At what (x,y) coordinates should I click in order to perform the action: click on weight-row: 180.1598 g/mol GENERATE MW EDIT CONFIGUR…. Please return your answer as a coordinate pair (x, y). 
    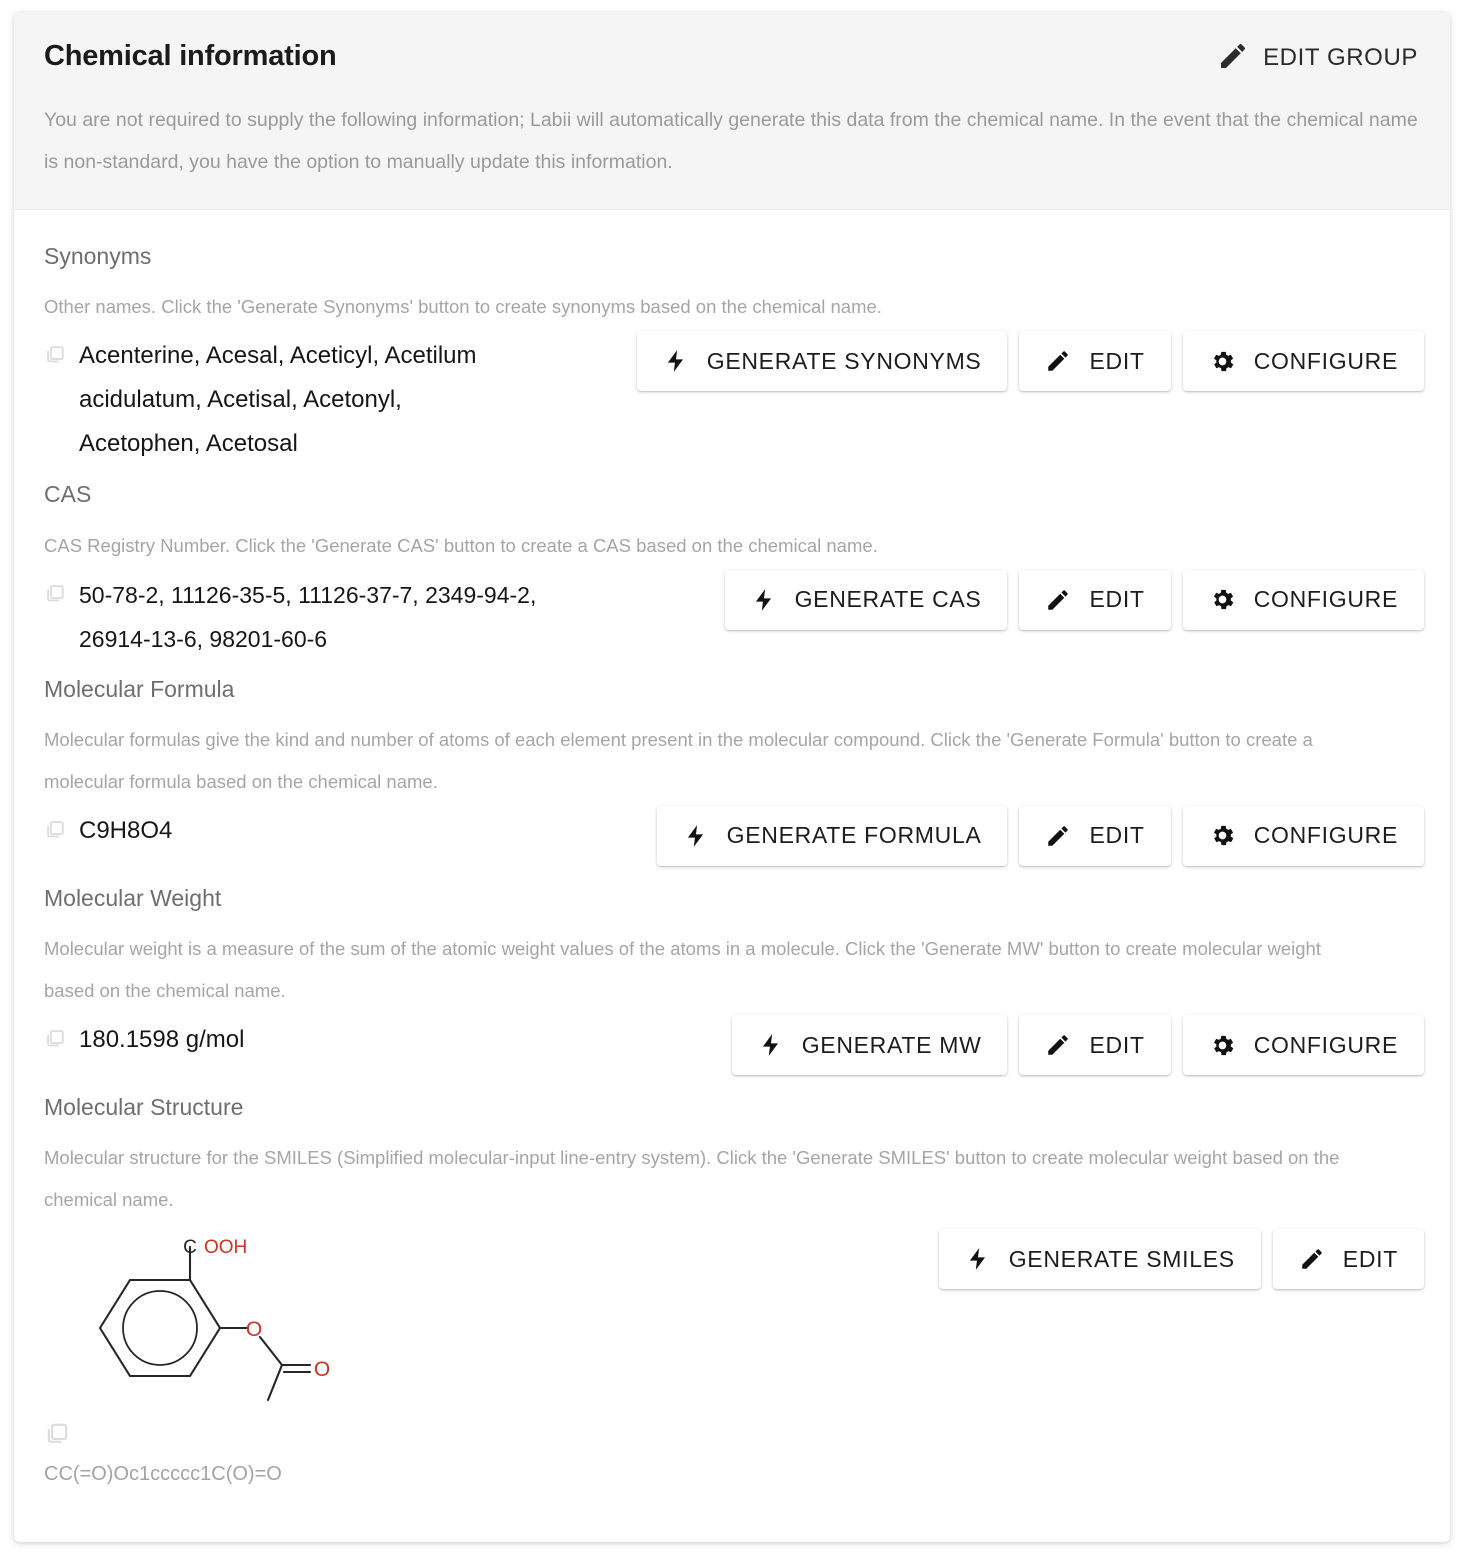
    Looking at the image, I should click on (734, 1045).